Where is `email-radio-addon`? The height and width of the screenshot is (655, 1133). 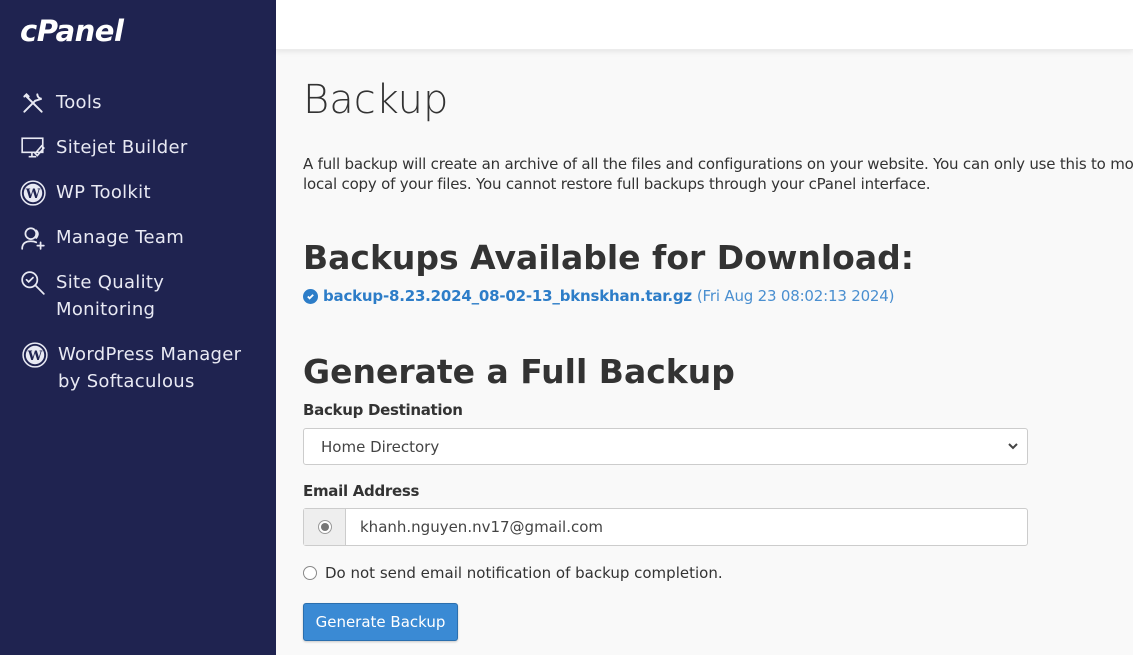 email-radio-addon is located at coordinates (325, 527).